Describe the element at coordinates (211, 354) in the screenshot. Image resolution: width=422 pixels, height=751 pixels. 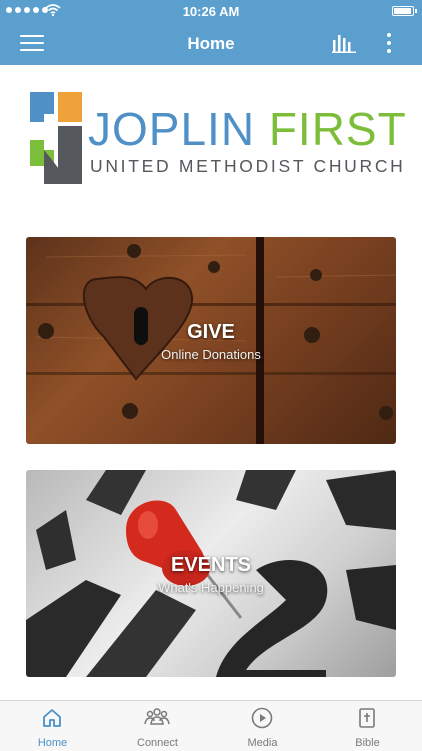
I see `give-subtitle: Online Donations` at that location.